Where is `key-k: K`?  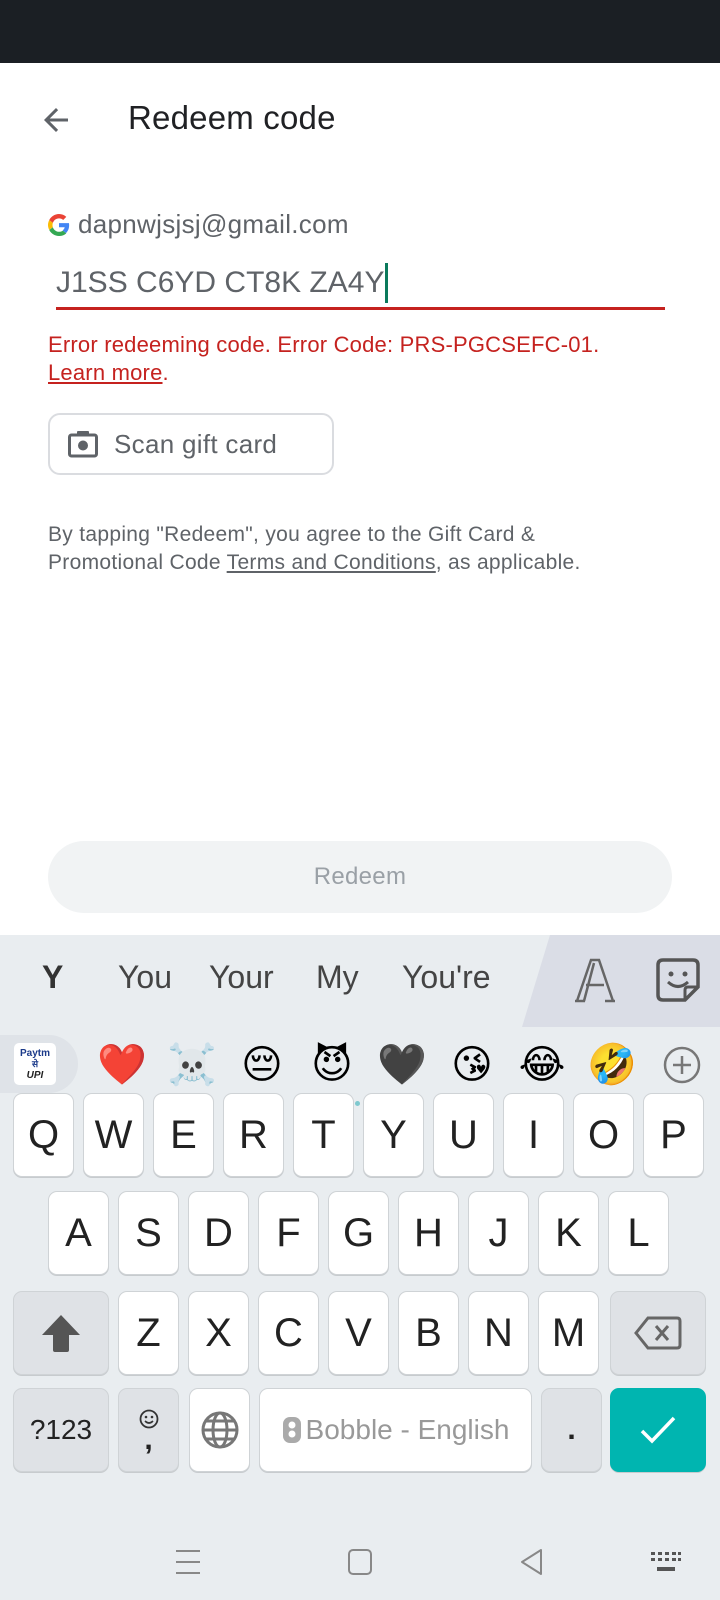
key-k: K is located at coordinates (568, 1233).